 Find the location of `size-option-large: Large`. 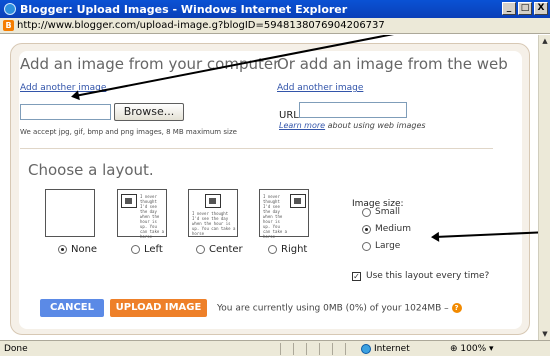

size-option-large: Large is located at coordinates (381, 246).